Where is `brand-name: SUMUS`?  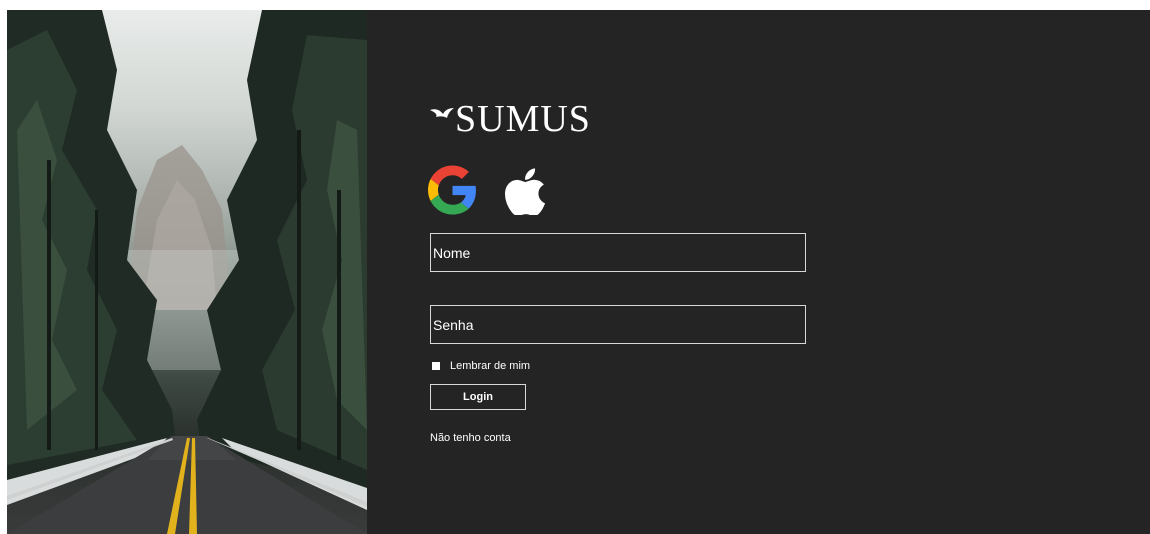
brand-name: SUMUS is located at coordinates (523, 119).